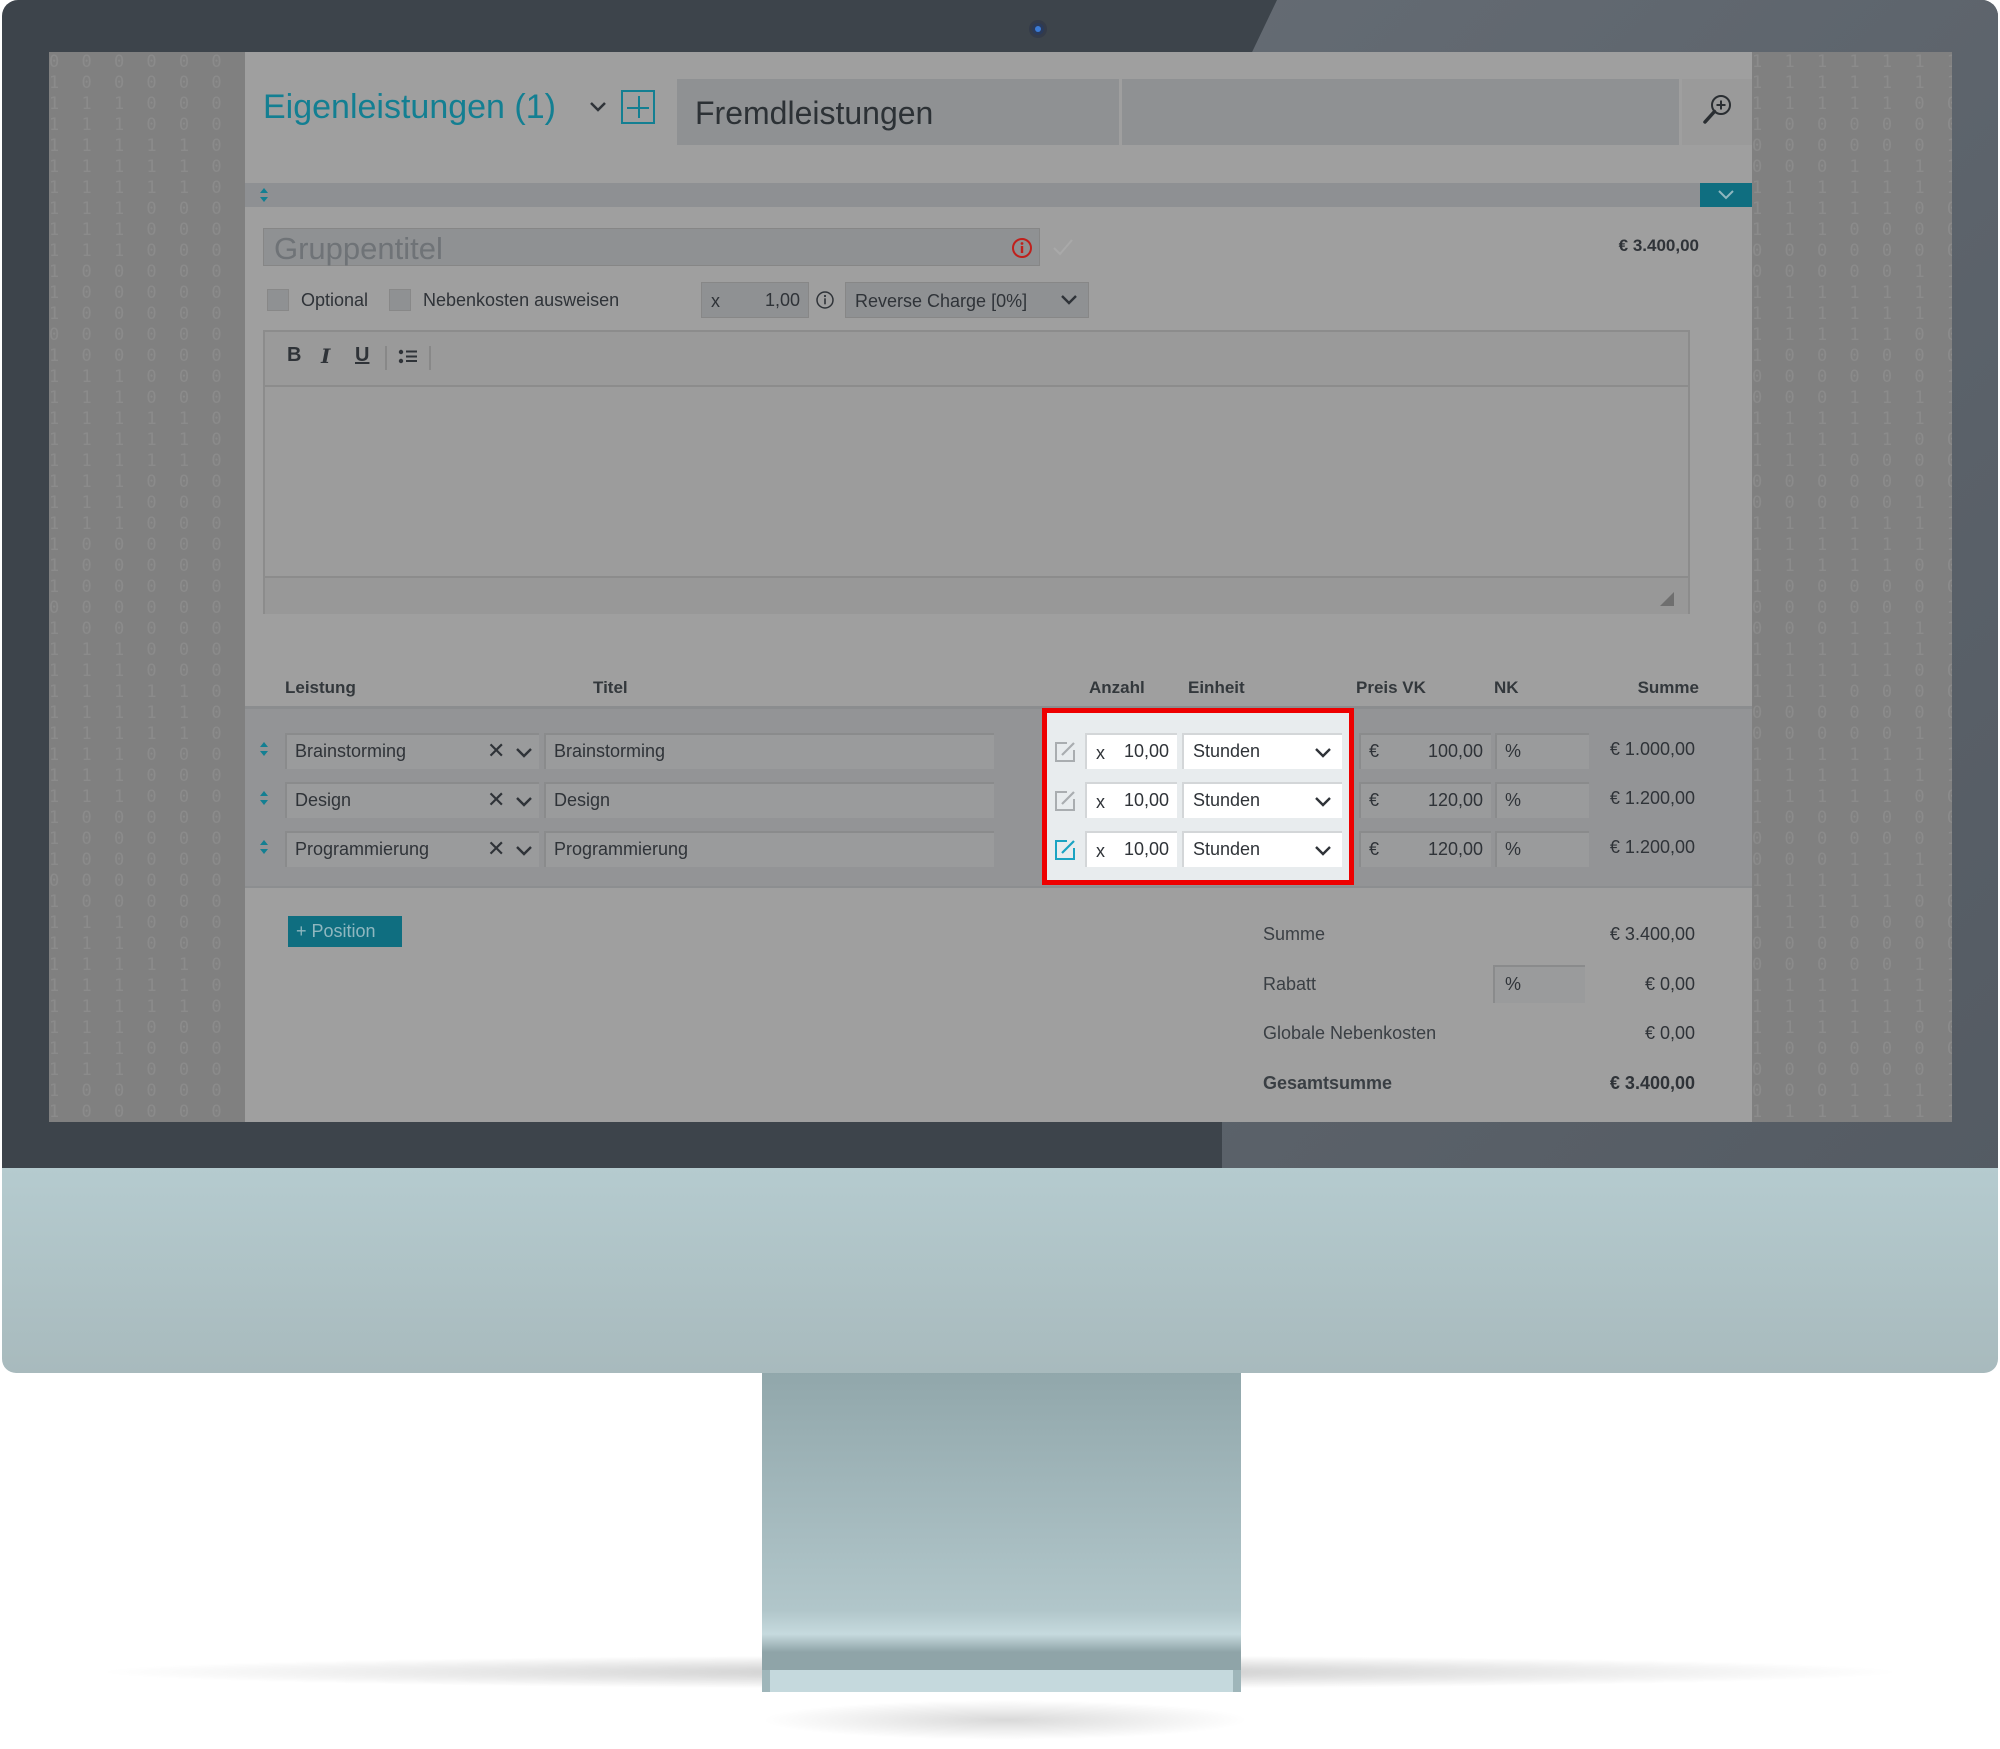  What do you see at coordinates (1022, 248) in the screenshot?
I see `error-info-icon` at bounding box center [1022, 248].